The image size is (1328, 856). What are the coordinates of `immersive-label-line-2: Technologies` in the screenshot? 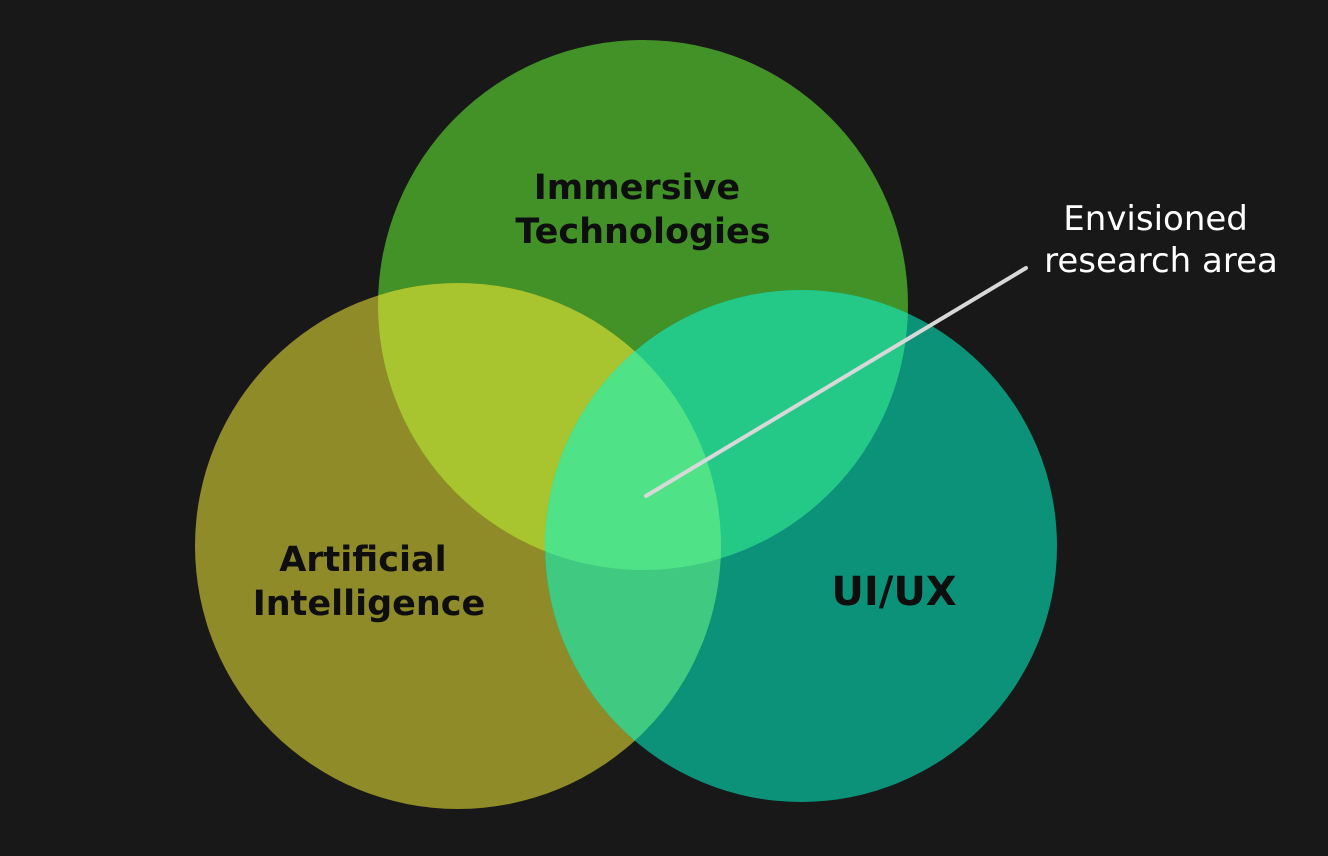 It's located at (642, 232).